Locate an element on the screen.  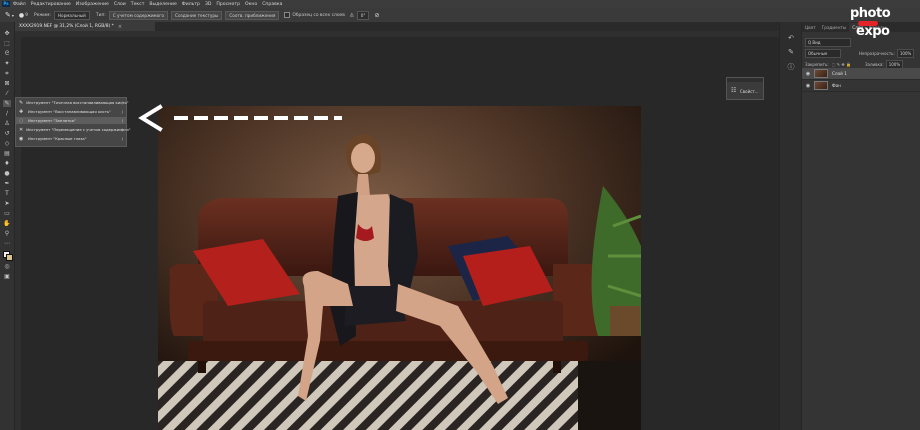
lasso-tool-icon: ᘓ is located at coordinates (7, 53).